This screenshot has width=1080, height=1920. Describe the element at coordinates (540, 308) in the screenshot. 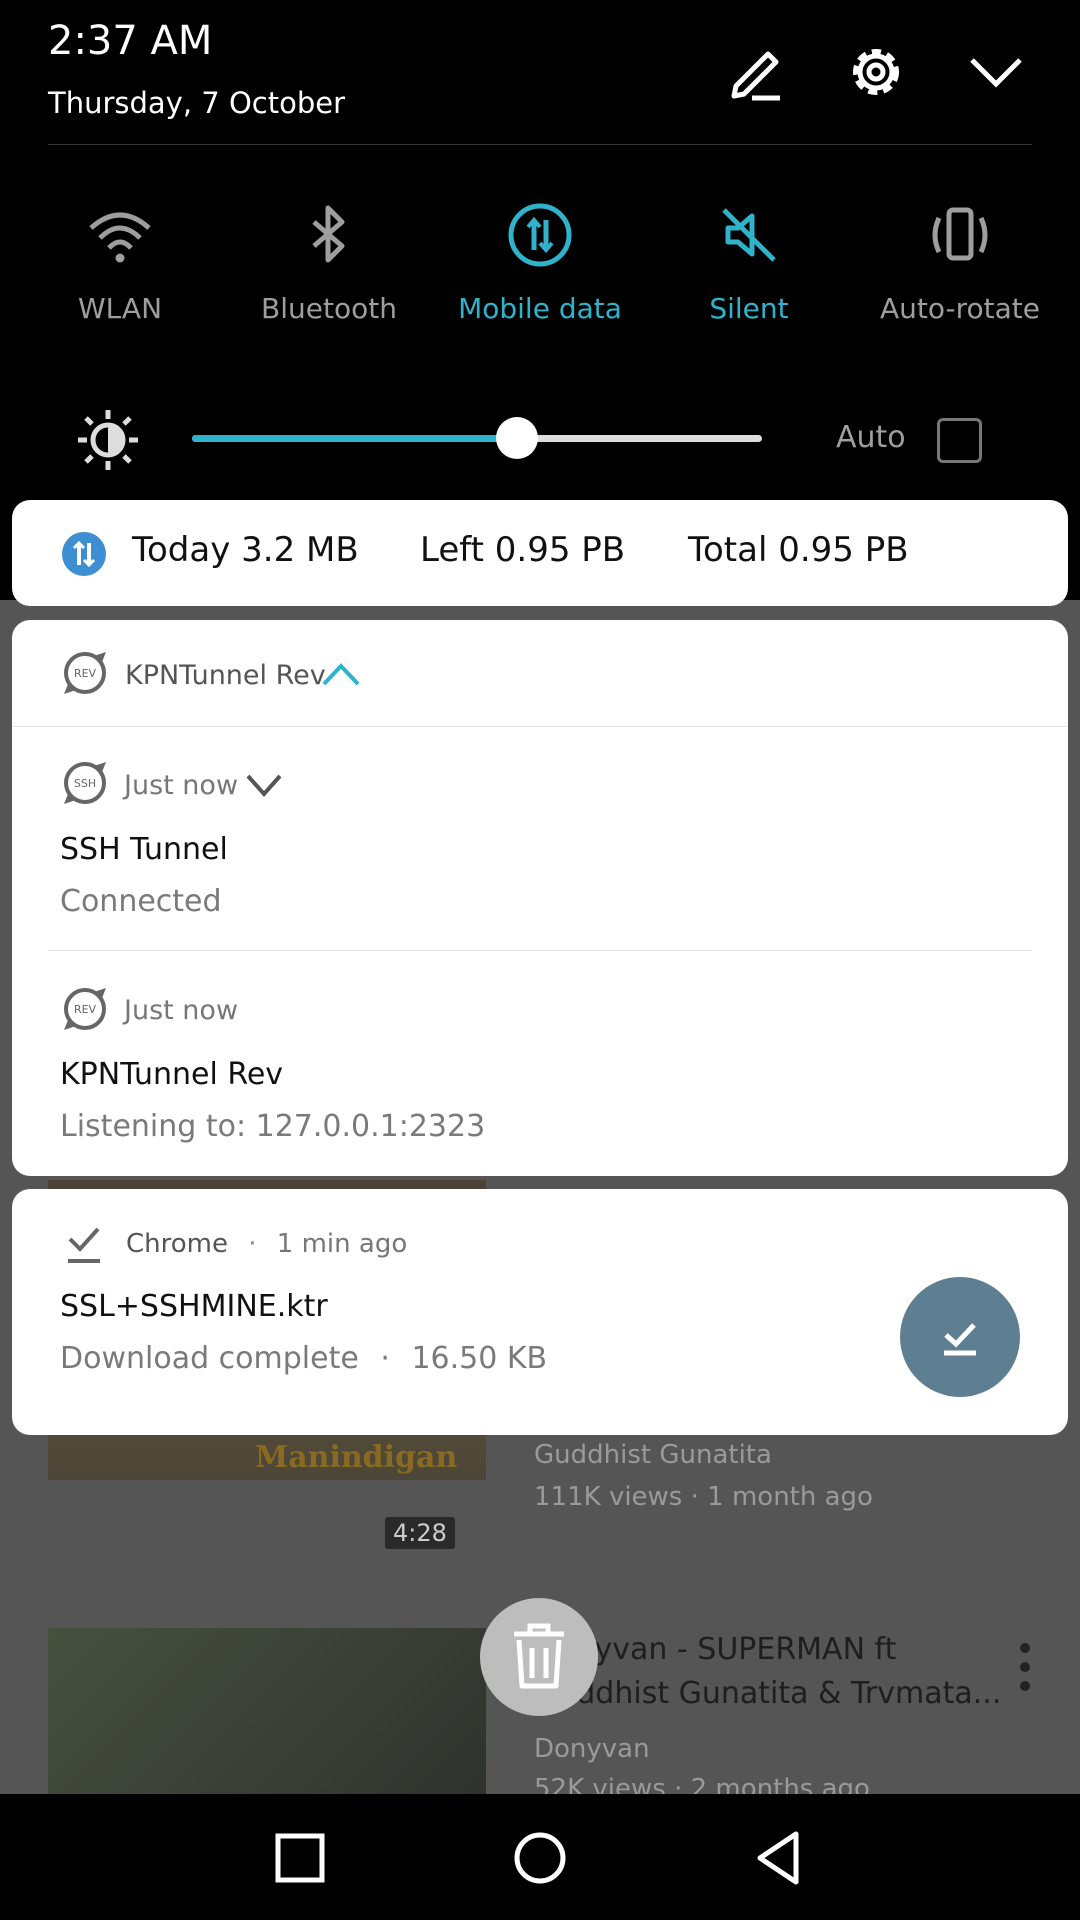

I see `toggle-label: Mobile data` at that location.